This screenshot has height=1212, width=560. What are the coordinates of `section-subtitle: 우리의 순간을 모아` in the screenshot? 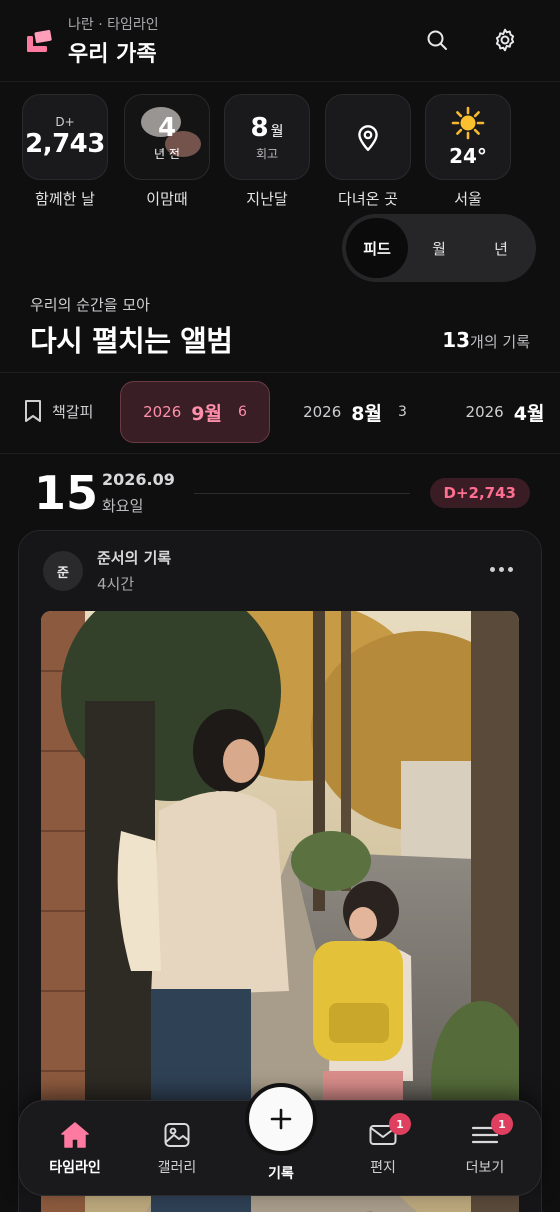 It's located at (90, 305).